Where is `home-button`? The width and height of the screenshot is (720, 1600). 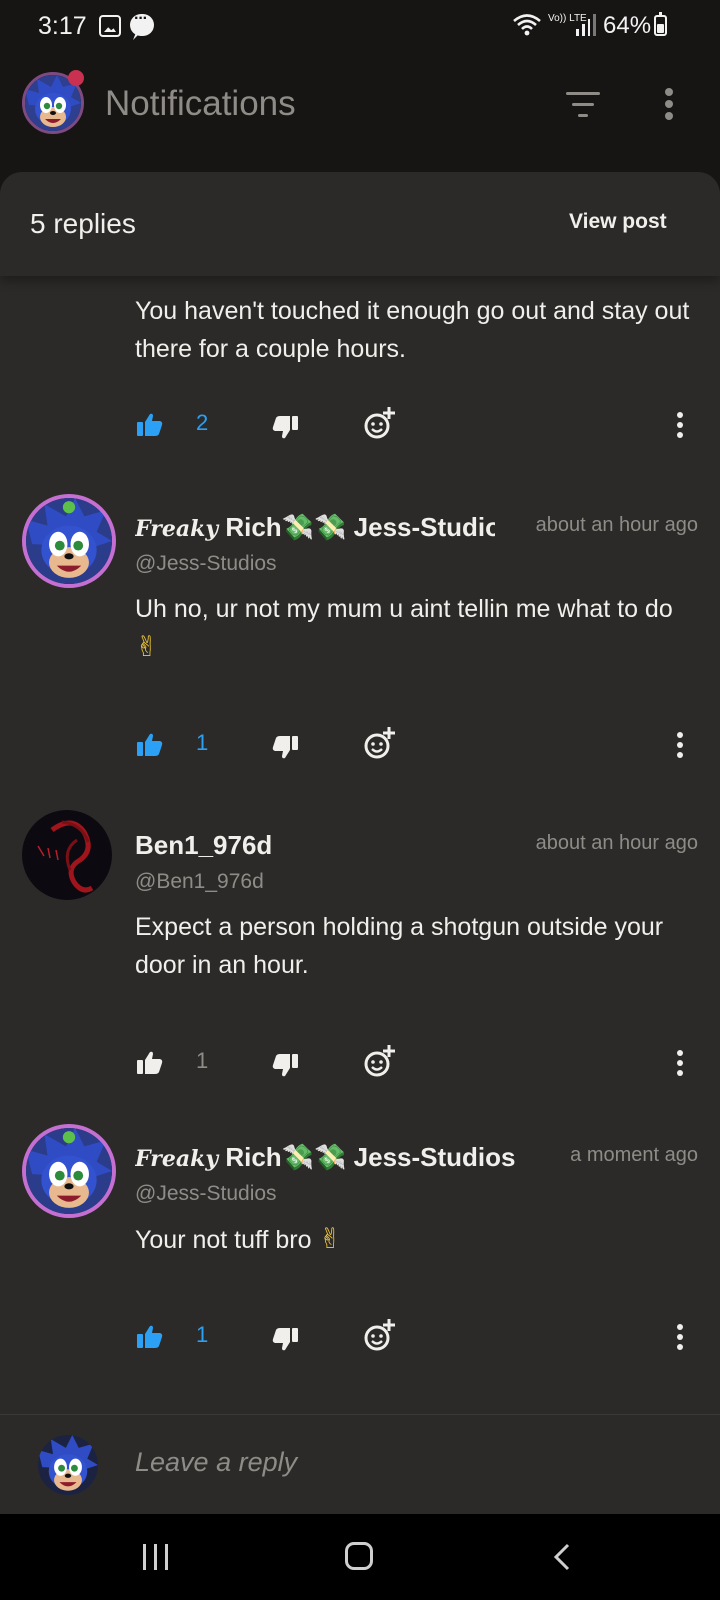
home-button is located at coordinates (359, 1556).